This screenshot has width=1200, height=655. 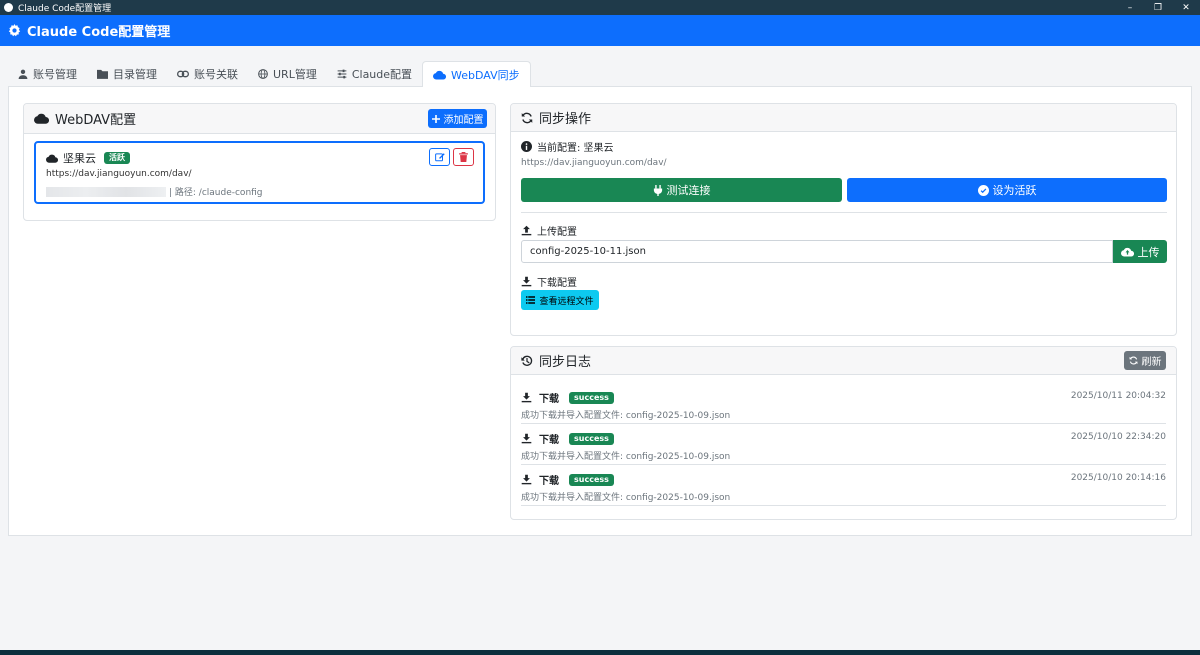 I want to click on list-icon, so click(x=531, y=300).